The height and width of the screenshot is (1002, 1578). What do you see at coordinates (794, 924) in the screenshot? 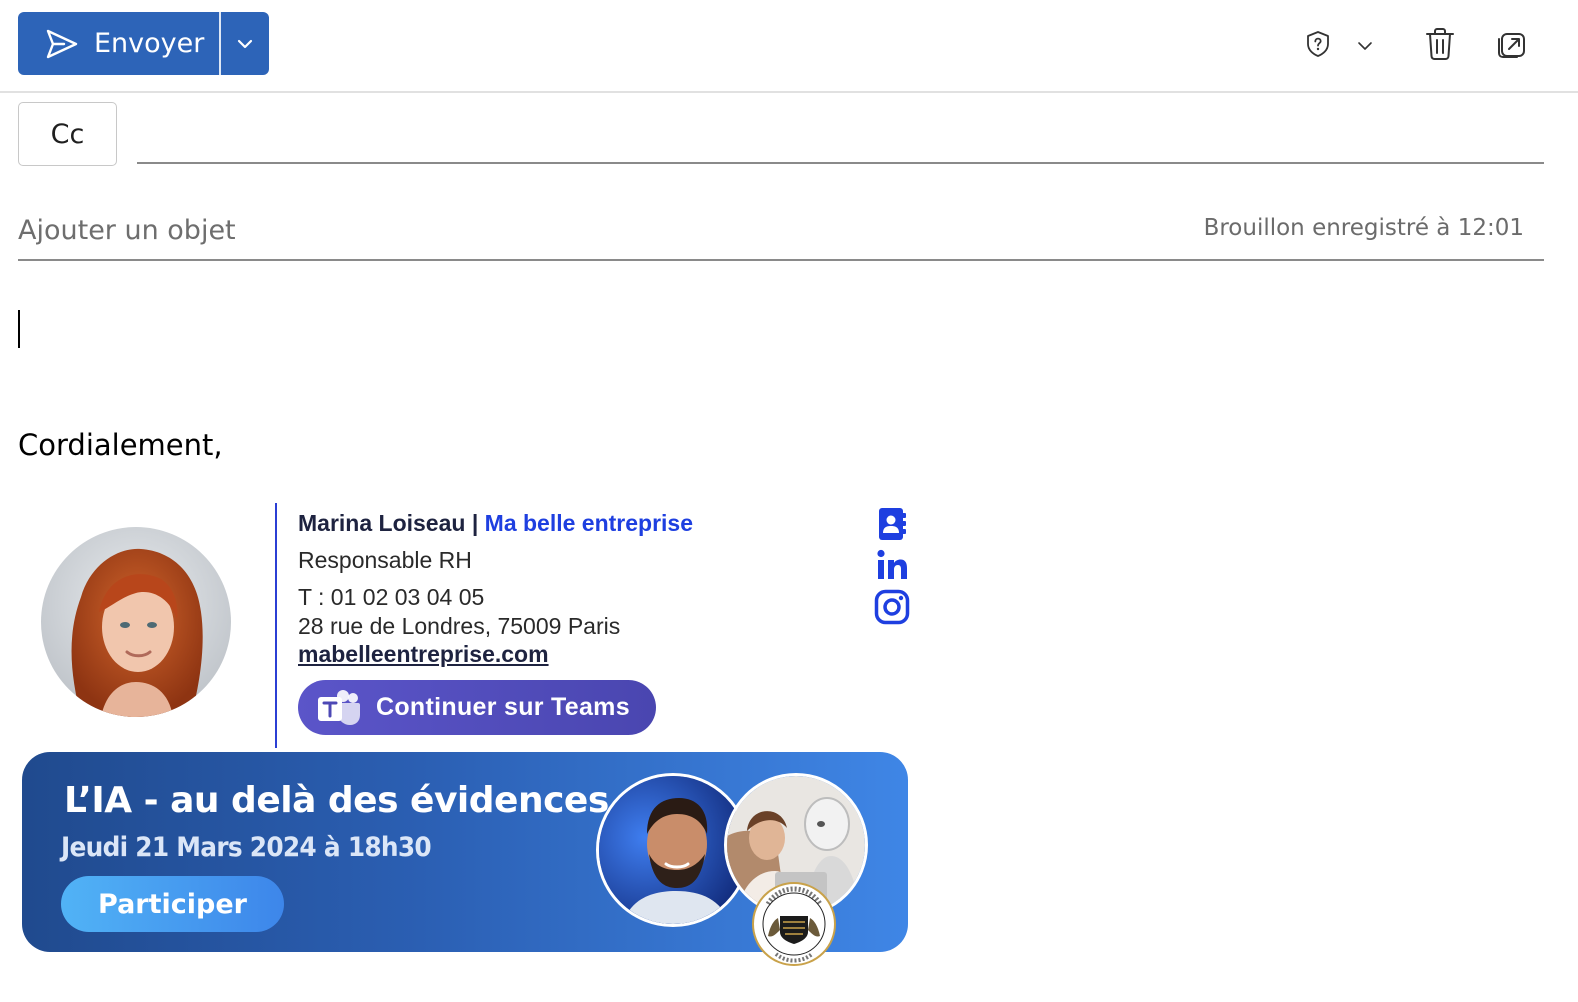
I see `club-seal-logo` at bounding box center [794, 924].